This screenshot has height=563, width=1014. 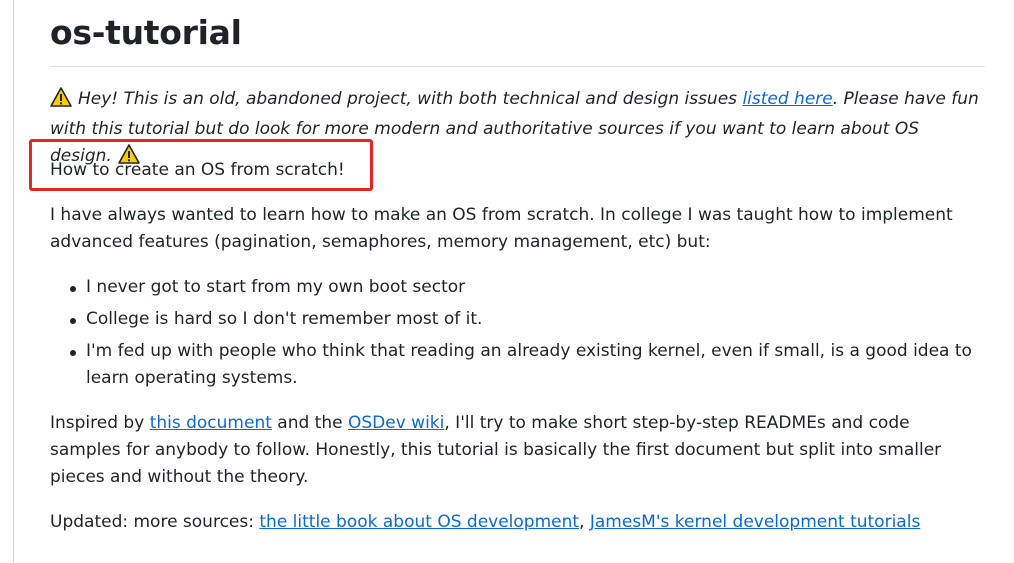 What do you see at coordinates (201, 165) in the screenshot?
I see `highlight-annotation-box` at bounding box center [201, 165].